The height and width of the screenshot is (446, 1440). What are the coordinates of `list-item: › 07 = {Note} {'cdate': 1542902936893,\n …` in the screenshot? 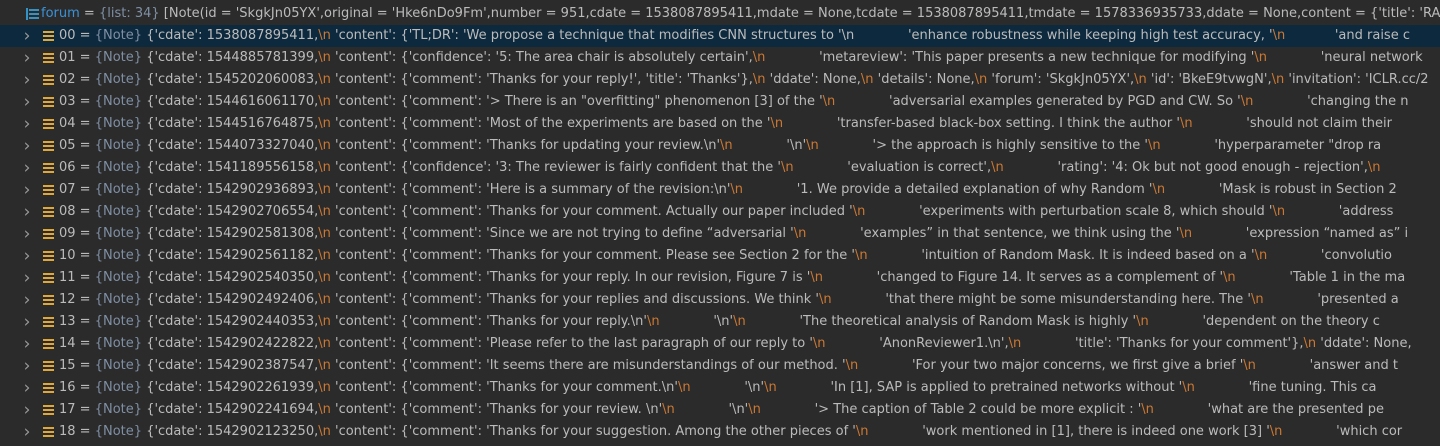 It's located at (720, 190).